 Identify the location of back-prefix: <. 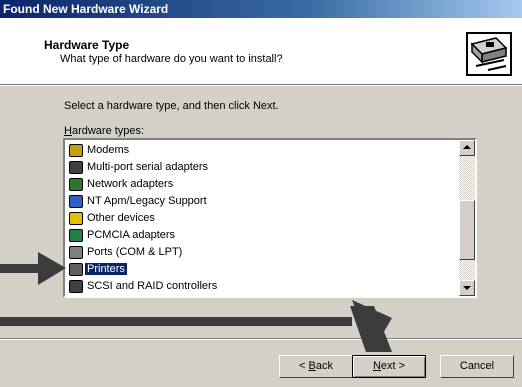
(304, 366).